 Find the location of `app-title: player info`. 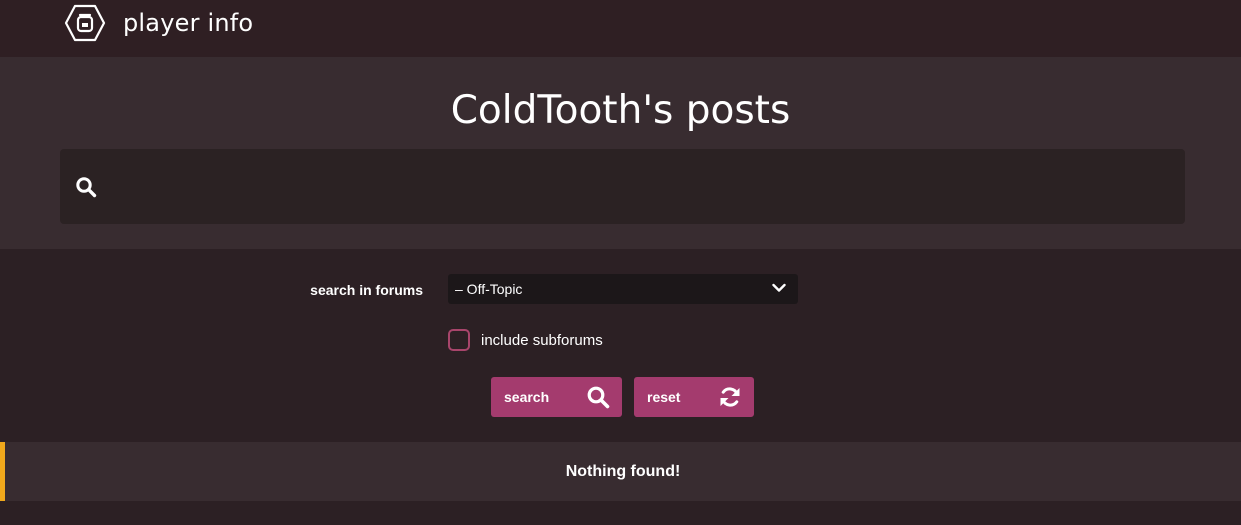

app-title: player info is located at coordinates (188, 23).